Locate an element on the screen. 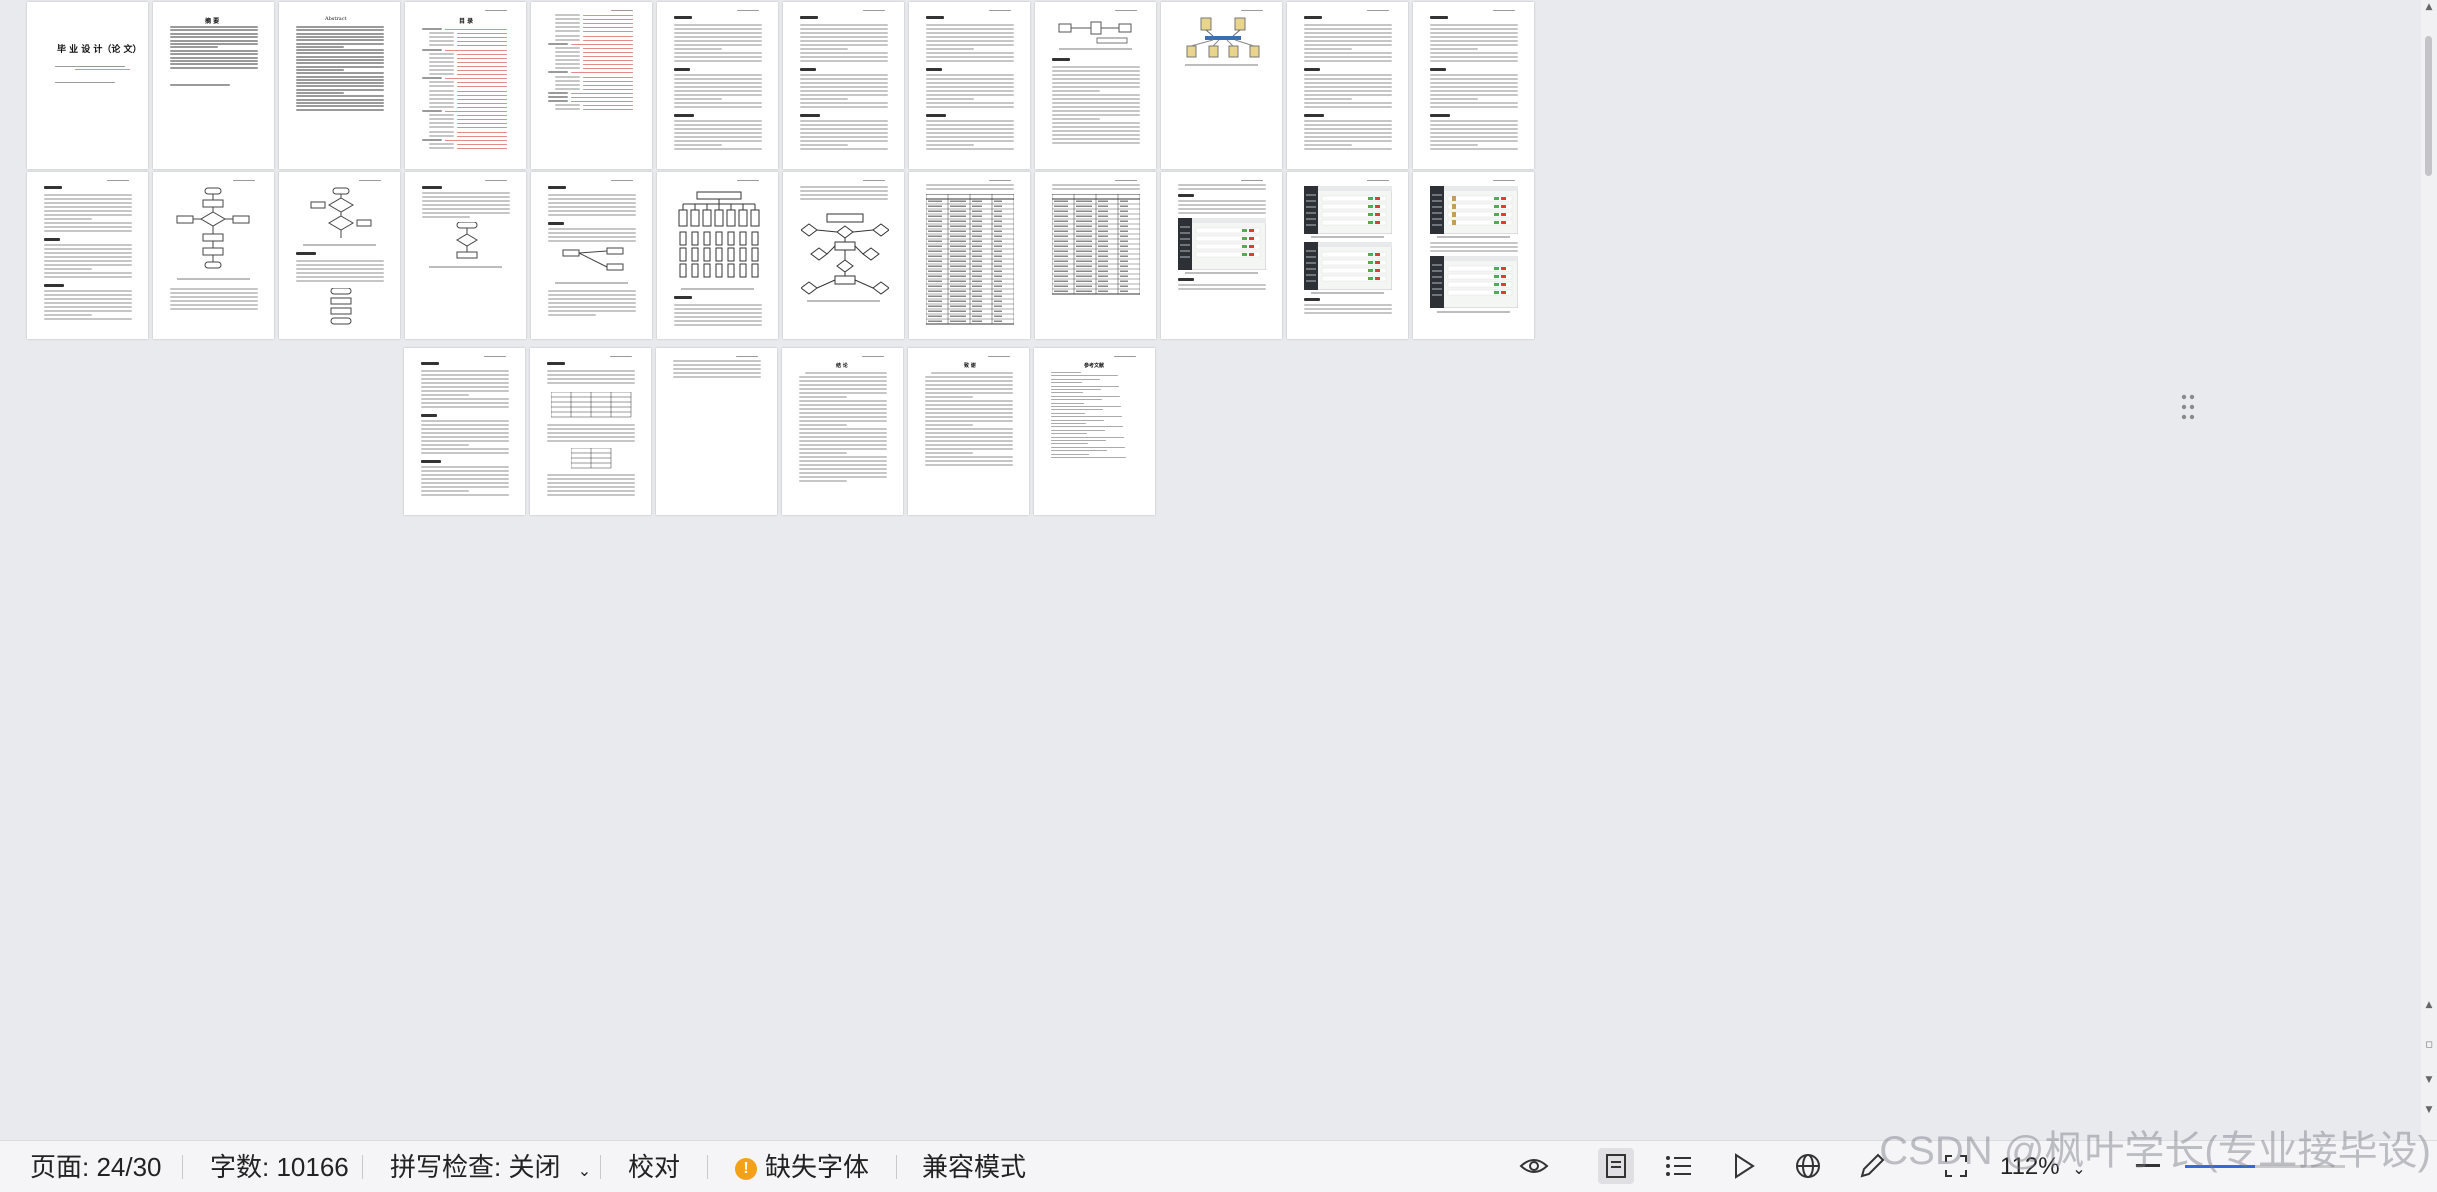 The image size is (2437, 1192). missing-fonts-label: 缺失字体 is located at coordinates (817, 1167).